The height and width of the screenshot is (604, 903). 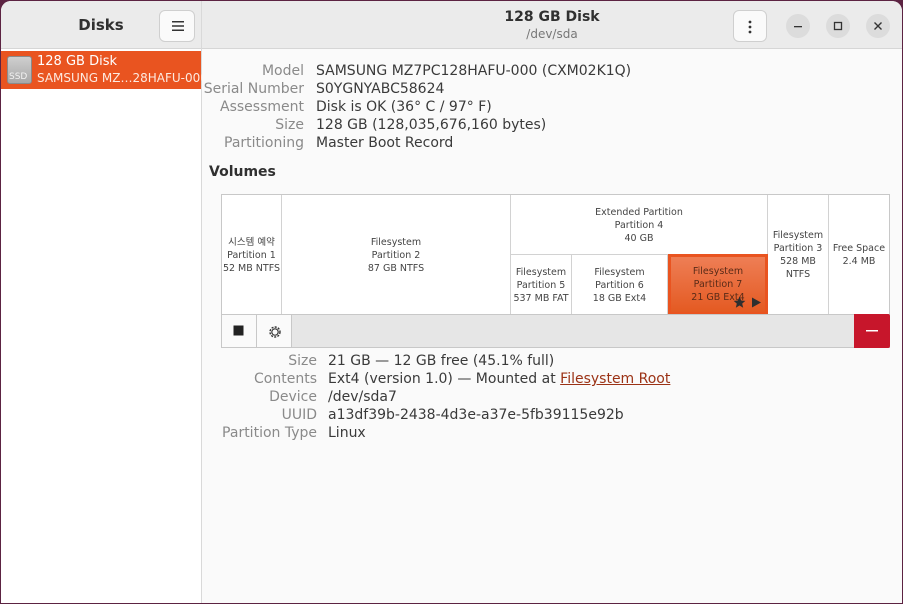 What do you see at coordinates (739, 302) in the screenshot?
I see `star-icon` at bounding box center [739, 302].